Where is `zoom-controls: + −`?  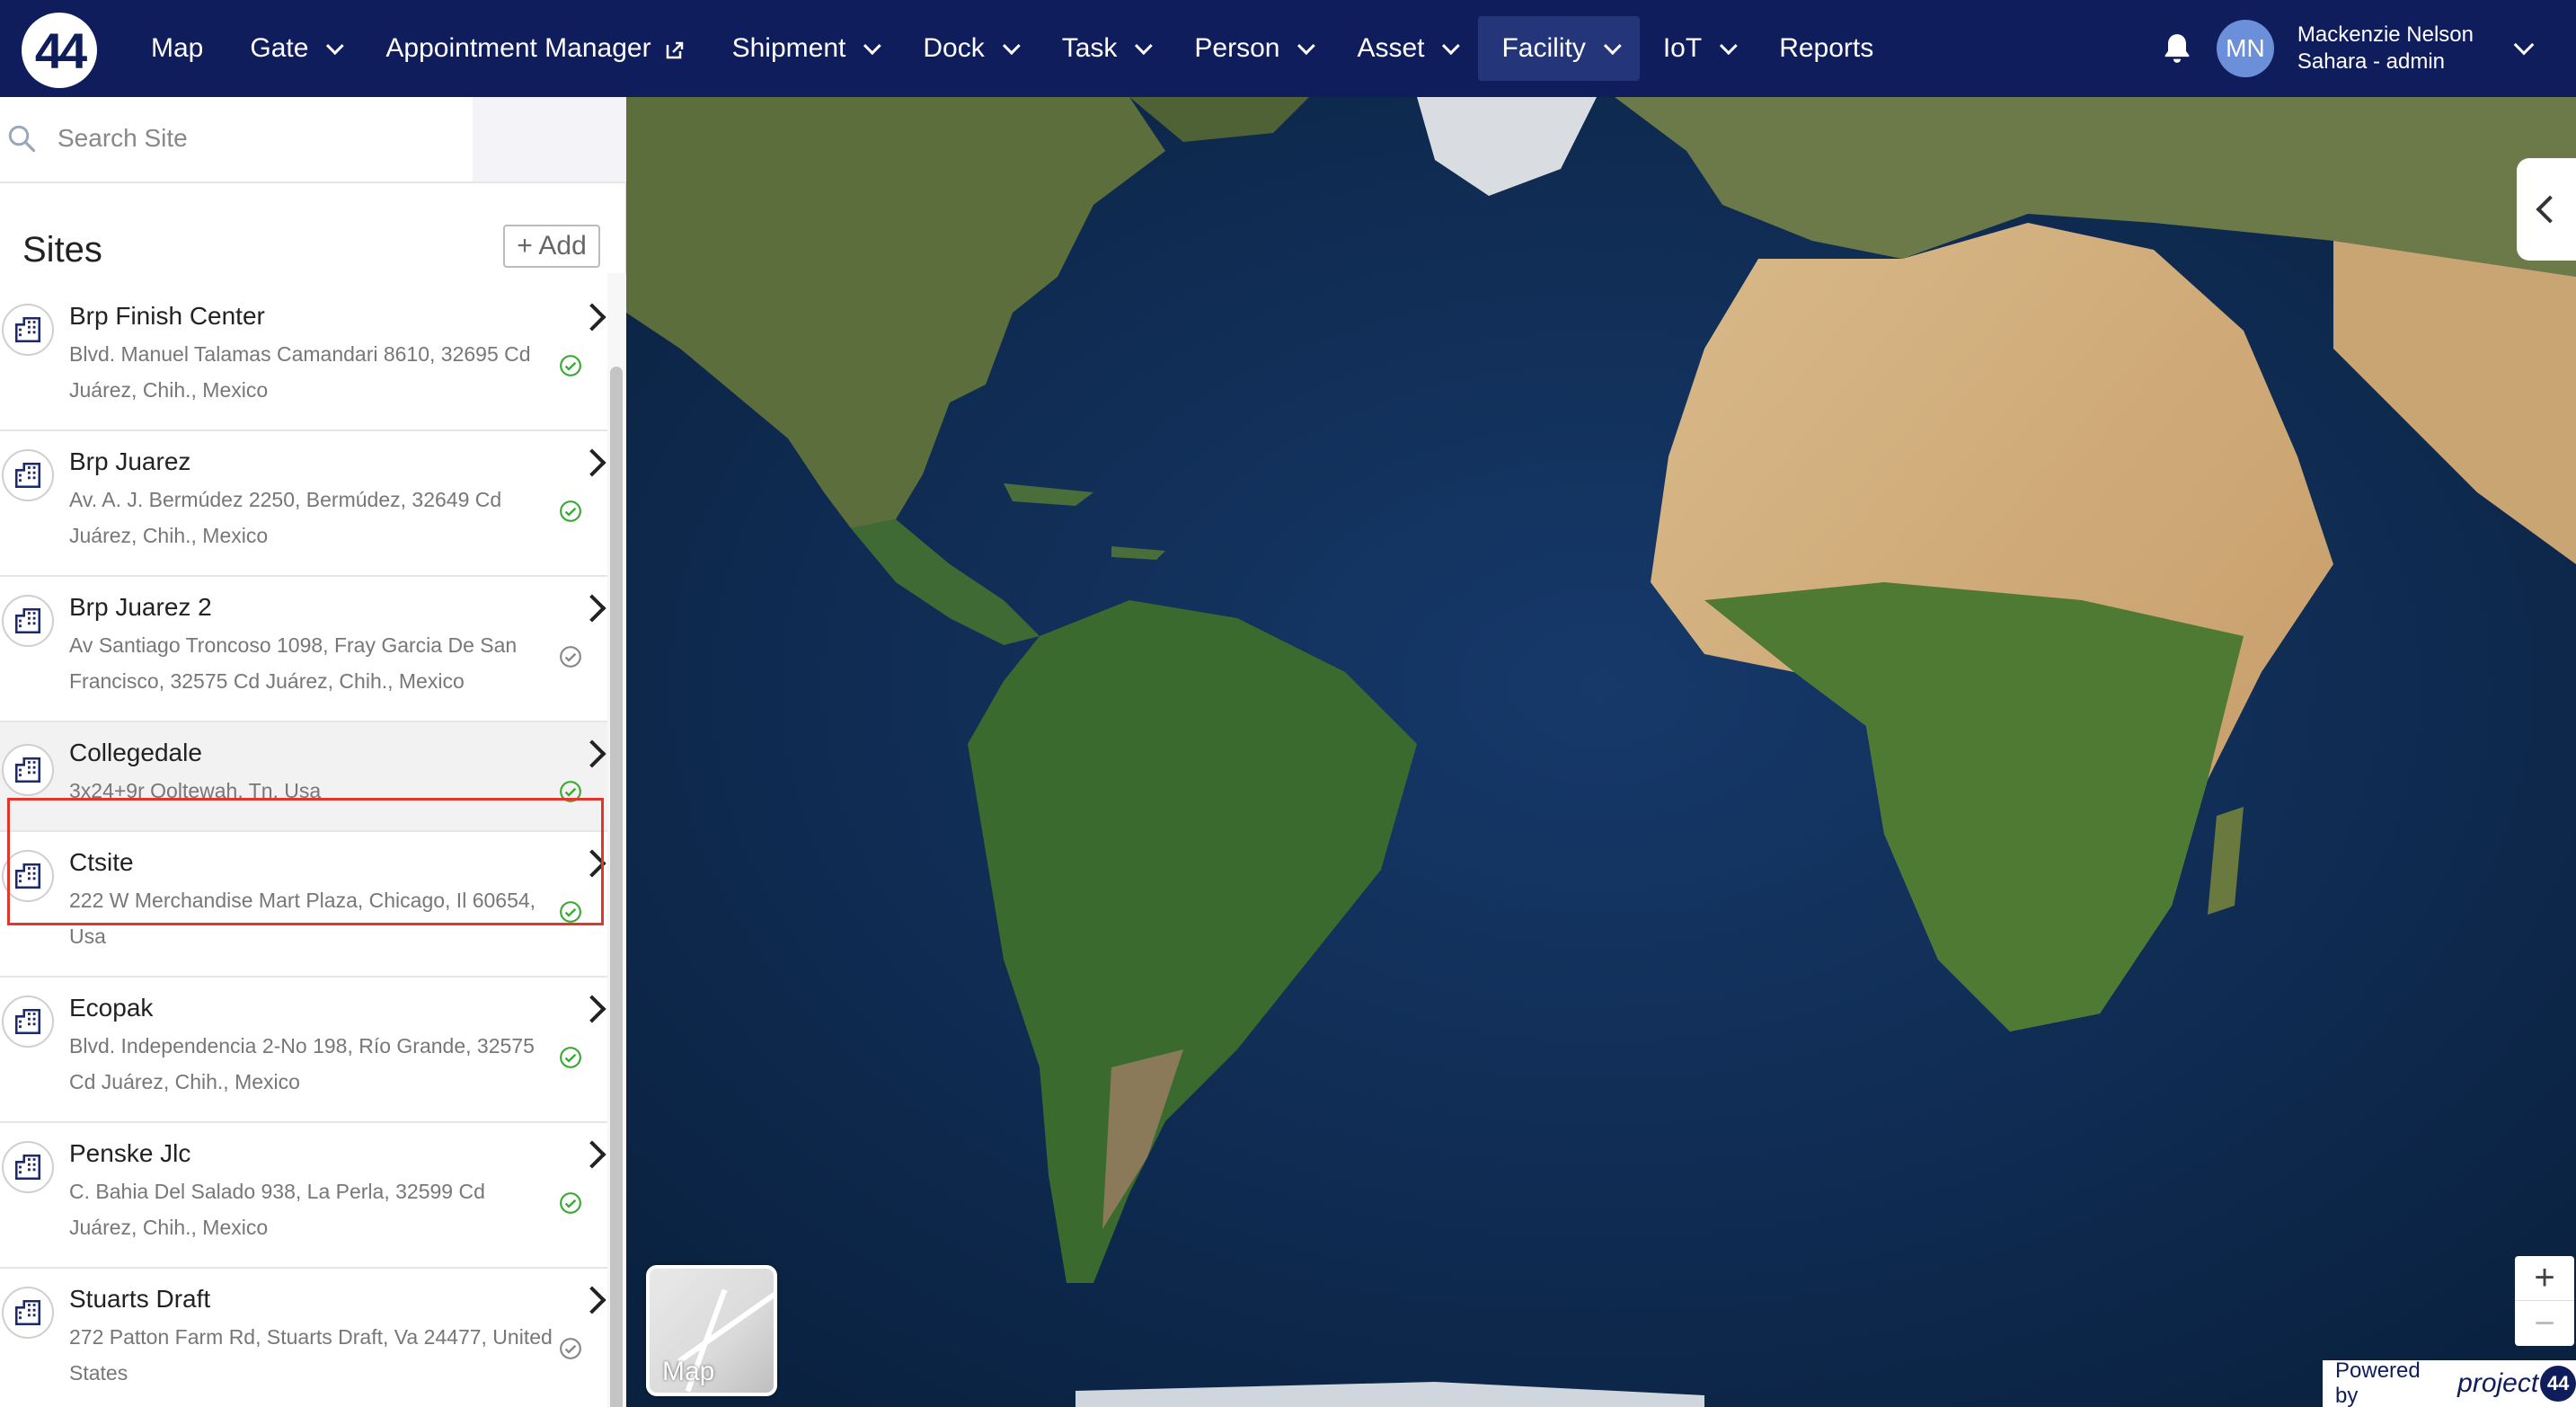 zoom-controls: + − is located at coordinates (2544, 1301).